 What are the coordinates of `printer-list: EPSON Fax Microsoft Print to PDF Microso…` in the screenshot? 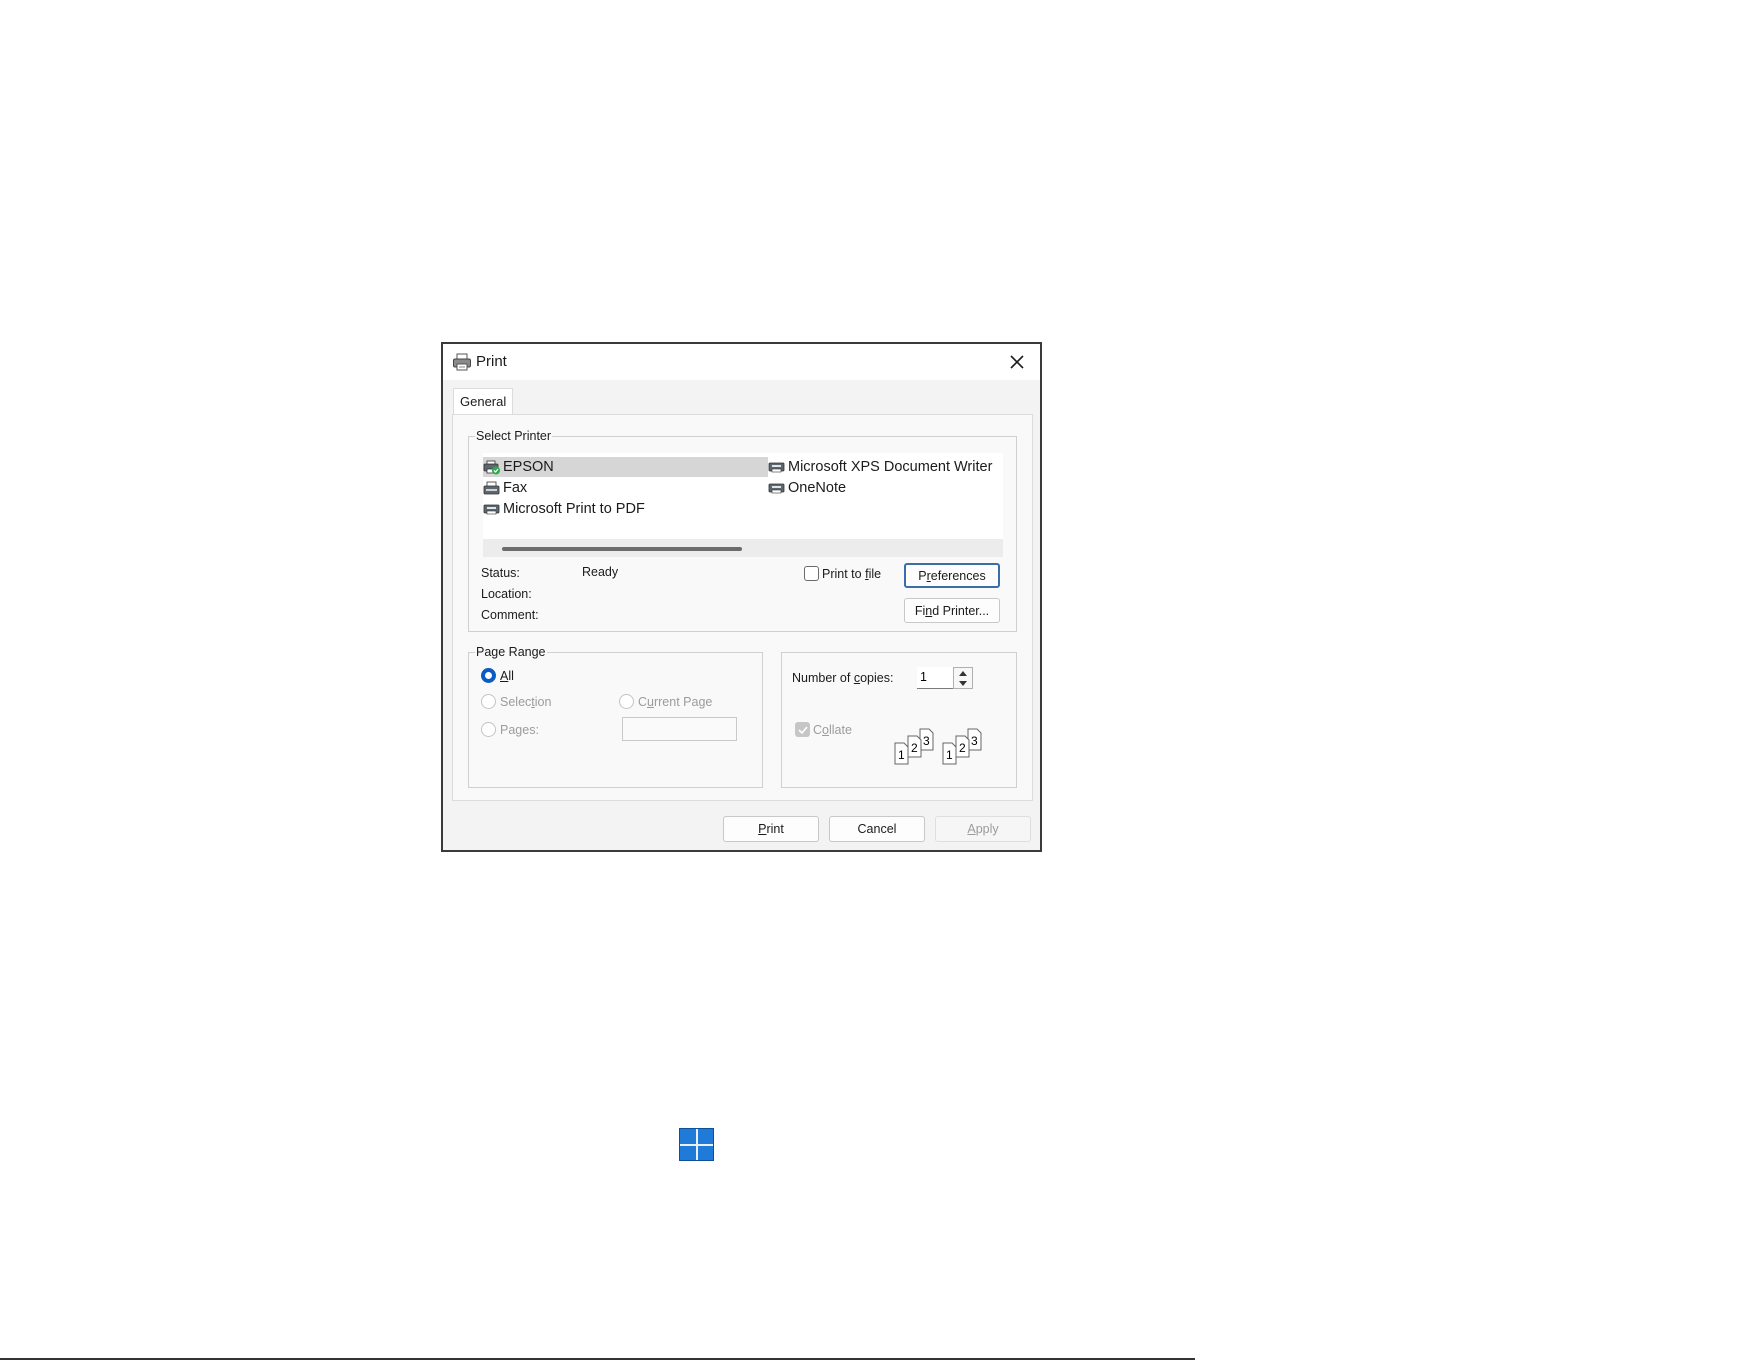 It's located at (743, 505).